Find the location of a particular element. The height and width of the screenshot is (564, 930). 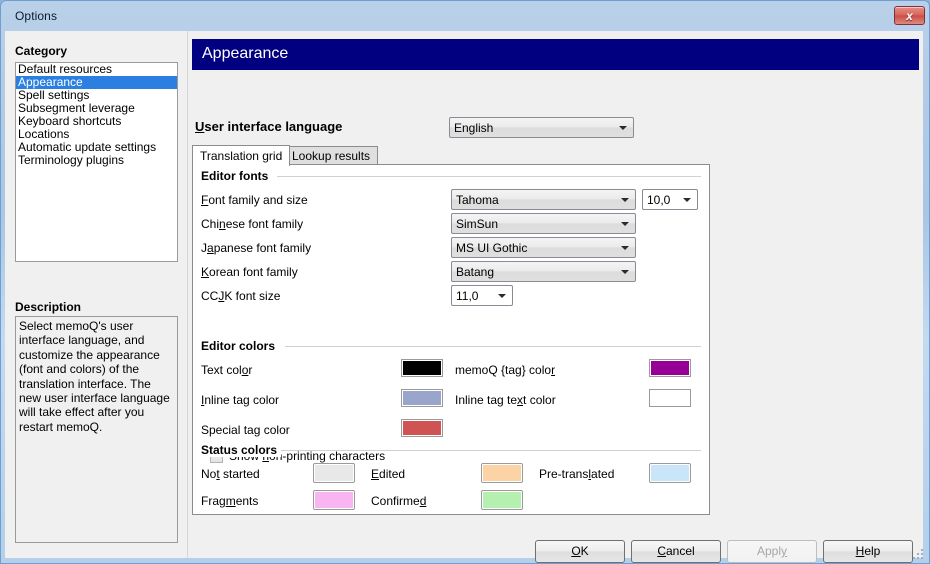

text-color-label-c: r is located at coordinates (250, 370).